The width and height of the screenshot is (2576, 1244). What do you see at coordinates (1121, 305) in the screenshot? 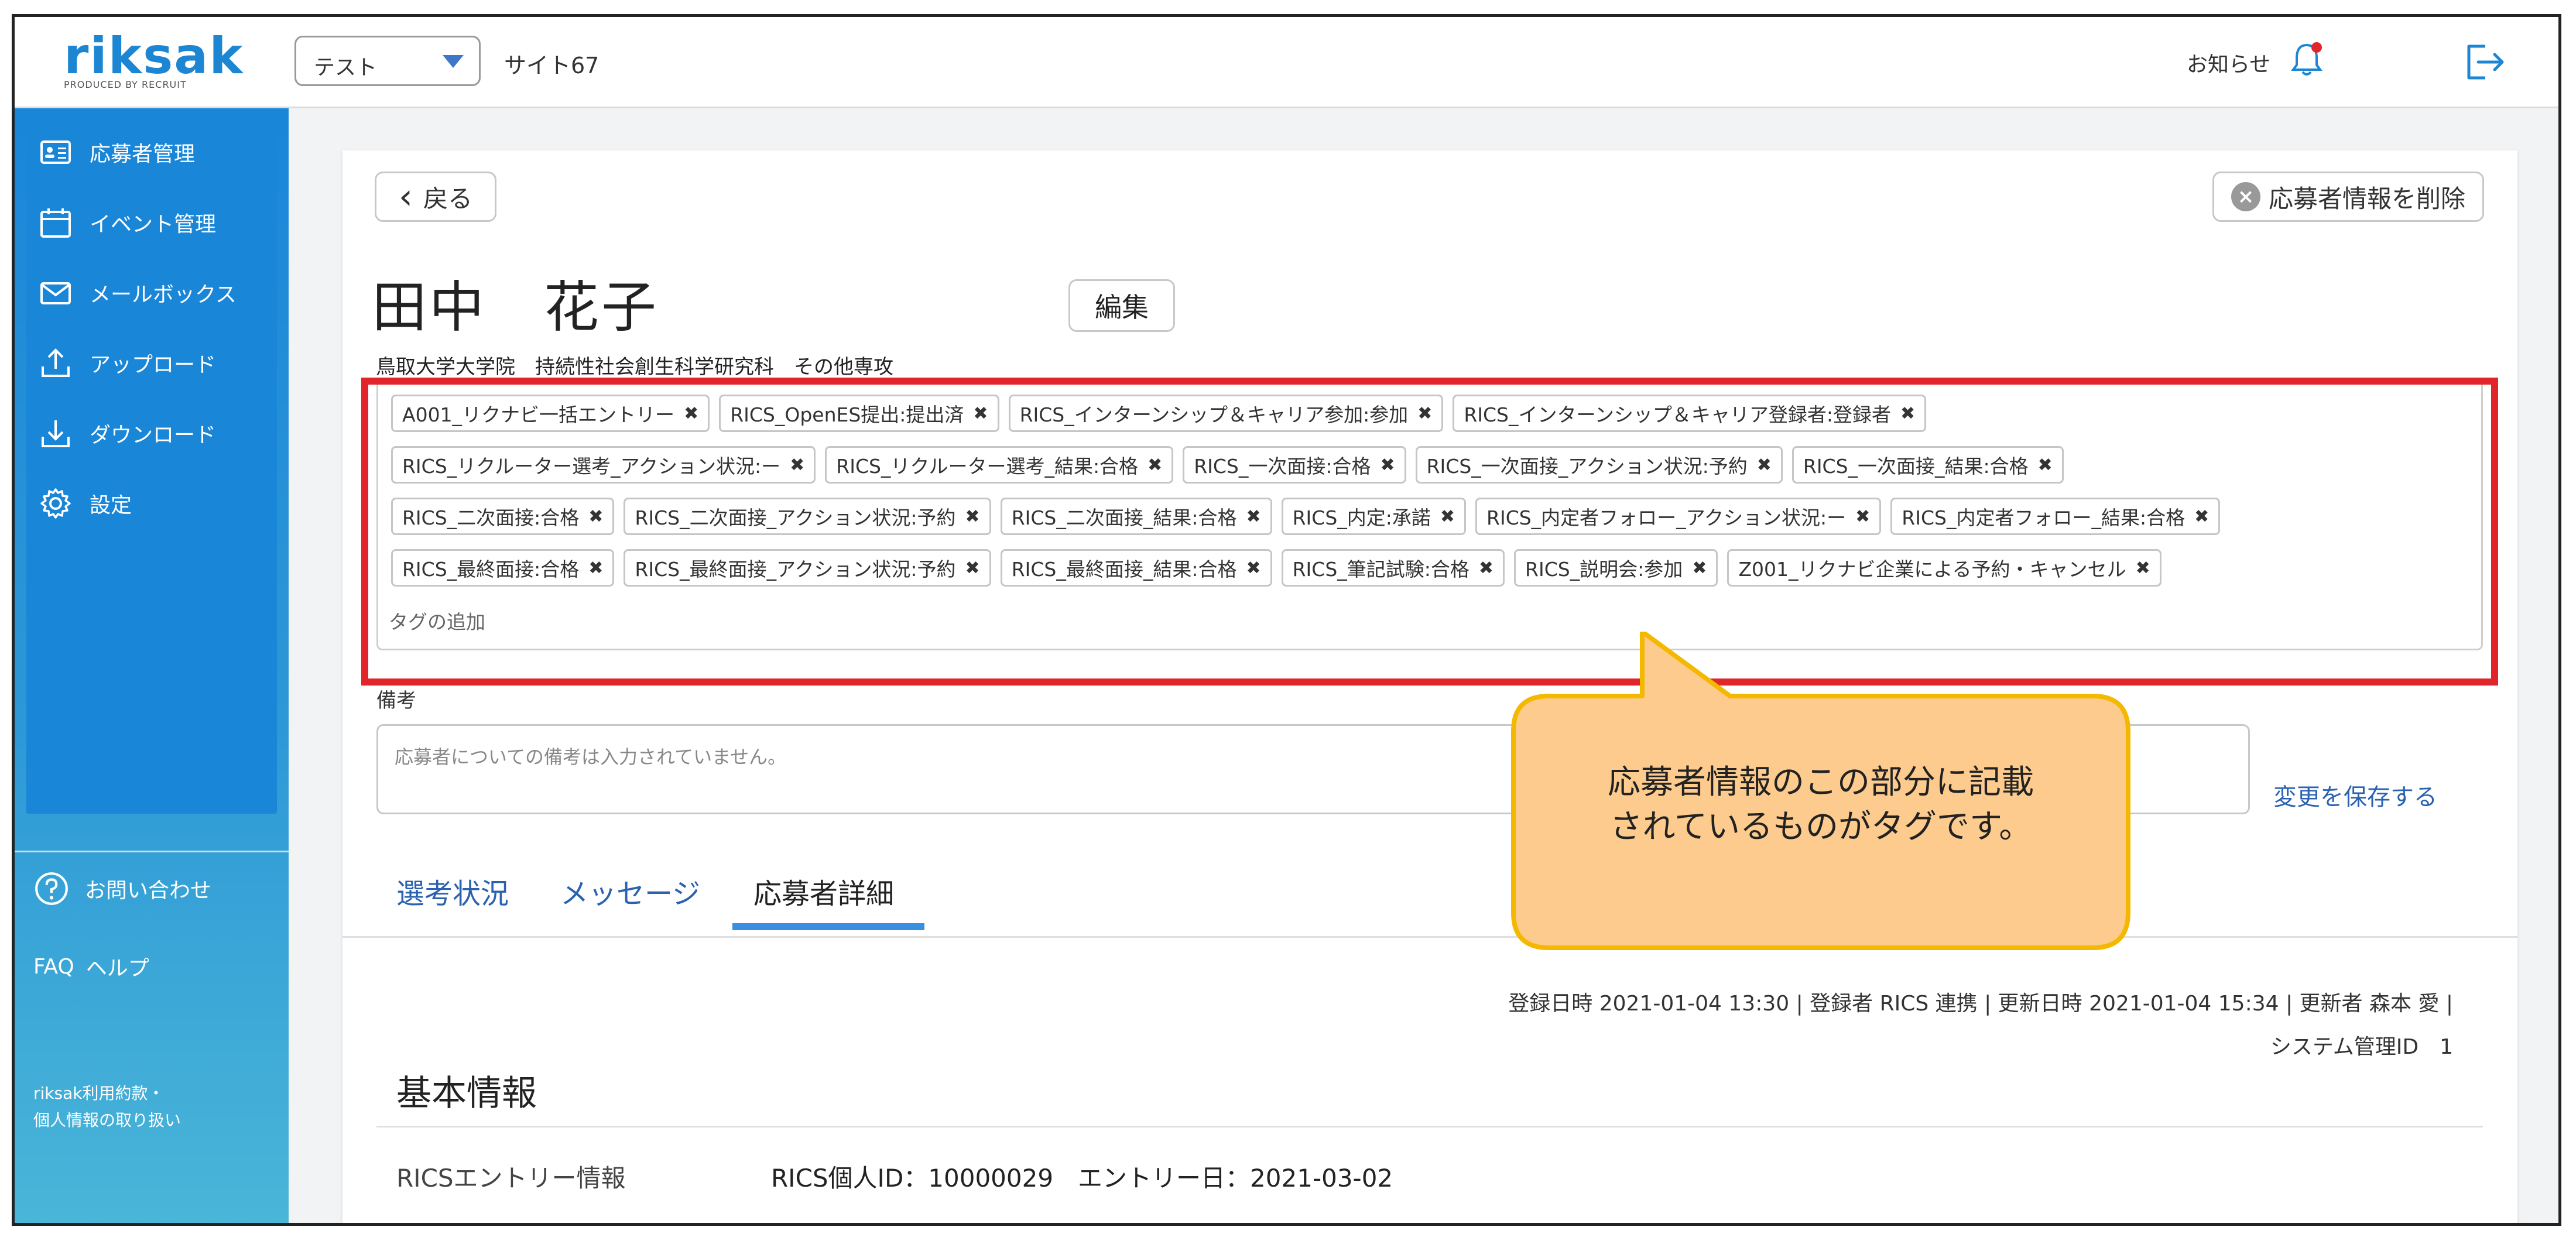
I see `edit-button: 編集` at bounding box center [1121, 305].